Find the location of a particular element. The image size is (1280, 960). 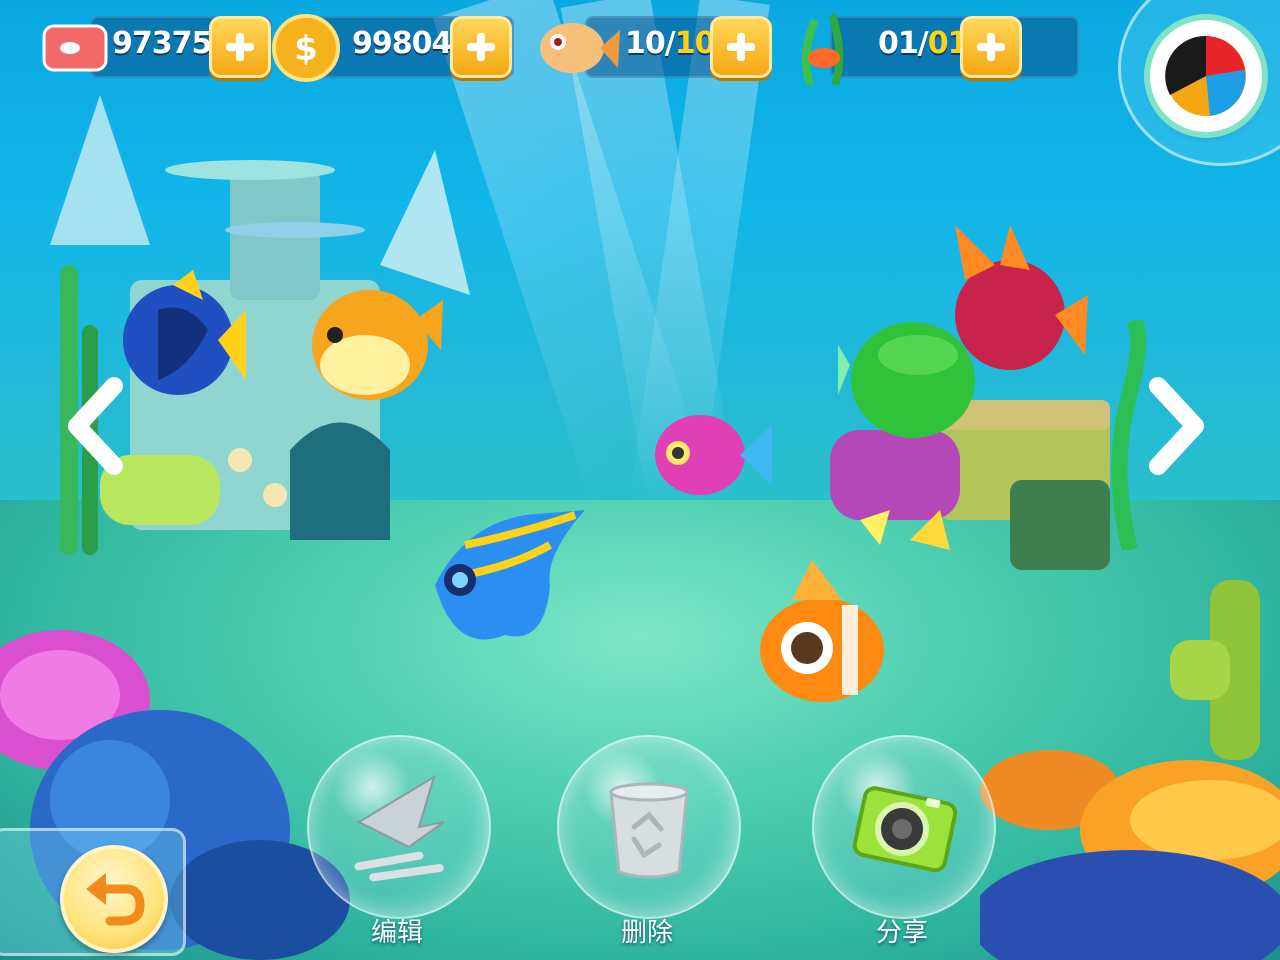

blue-tang-fish is located at coordinates (183, 340).